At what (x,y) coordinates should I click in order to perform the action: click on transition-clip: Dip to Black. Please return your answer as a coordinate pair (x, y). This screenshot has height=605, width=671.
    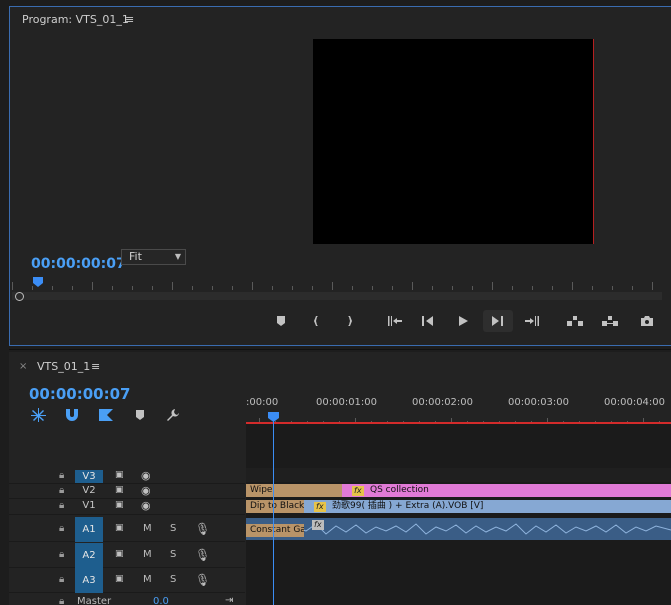
    Looking at the image, I should click on (275, 506).